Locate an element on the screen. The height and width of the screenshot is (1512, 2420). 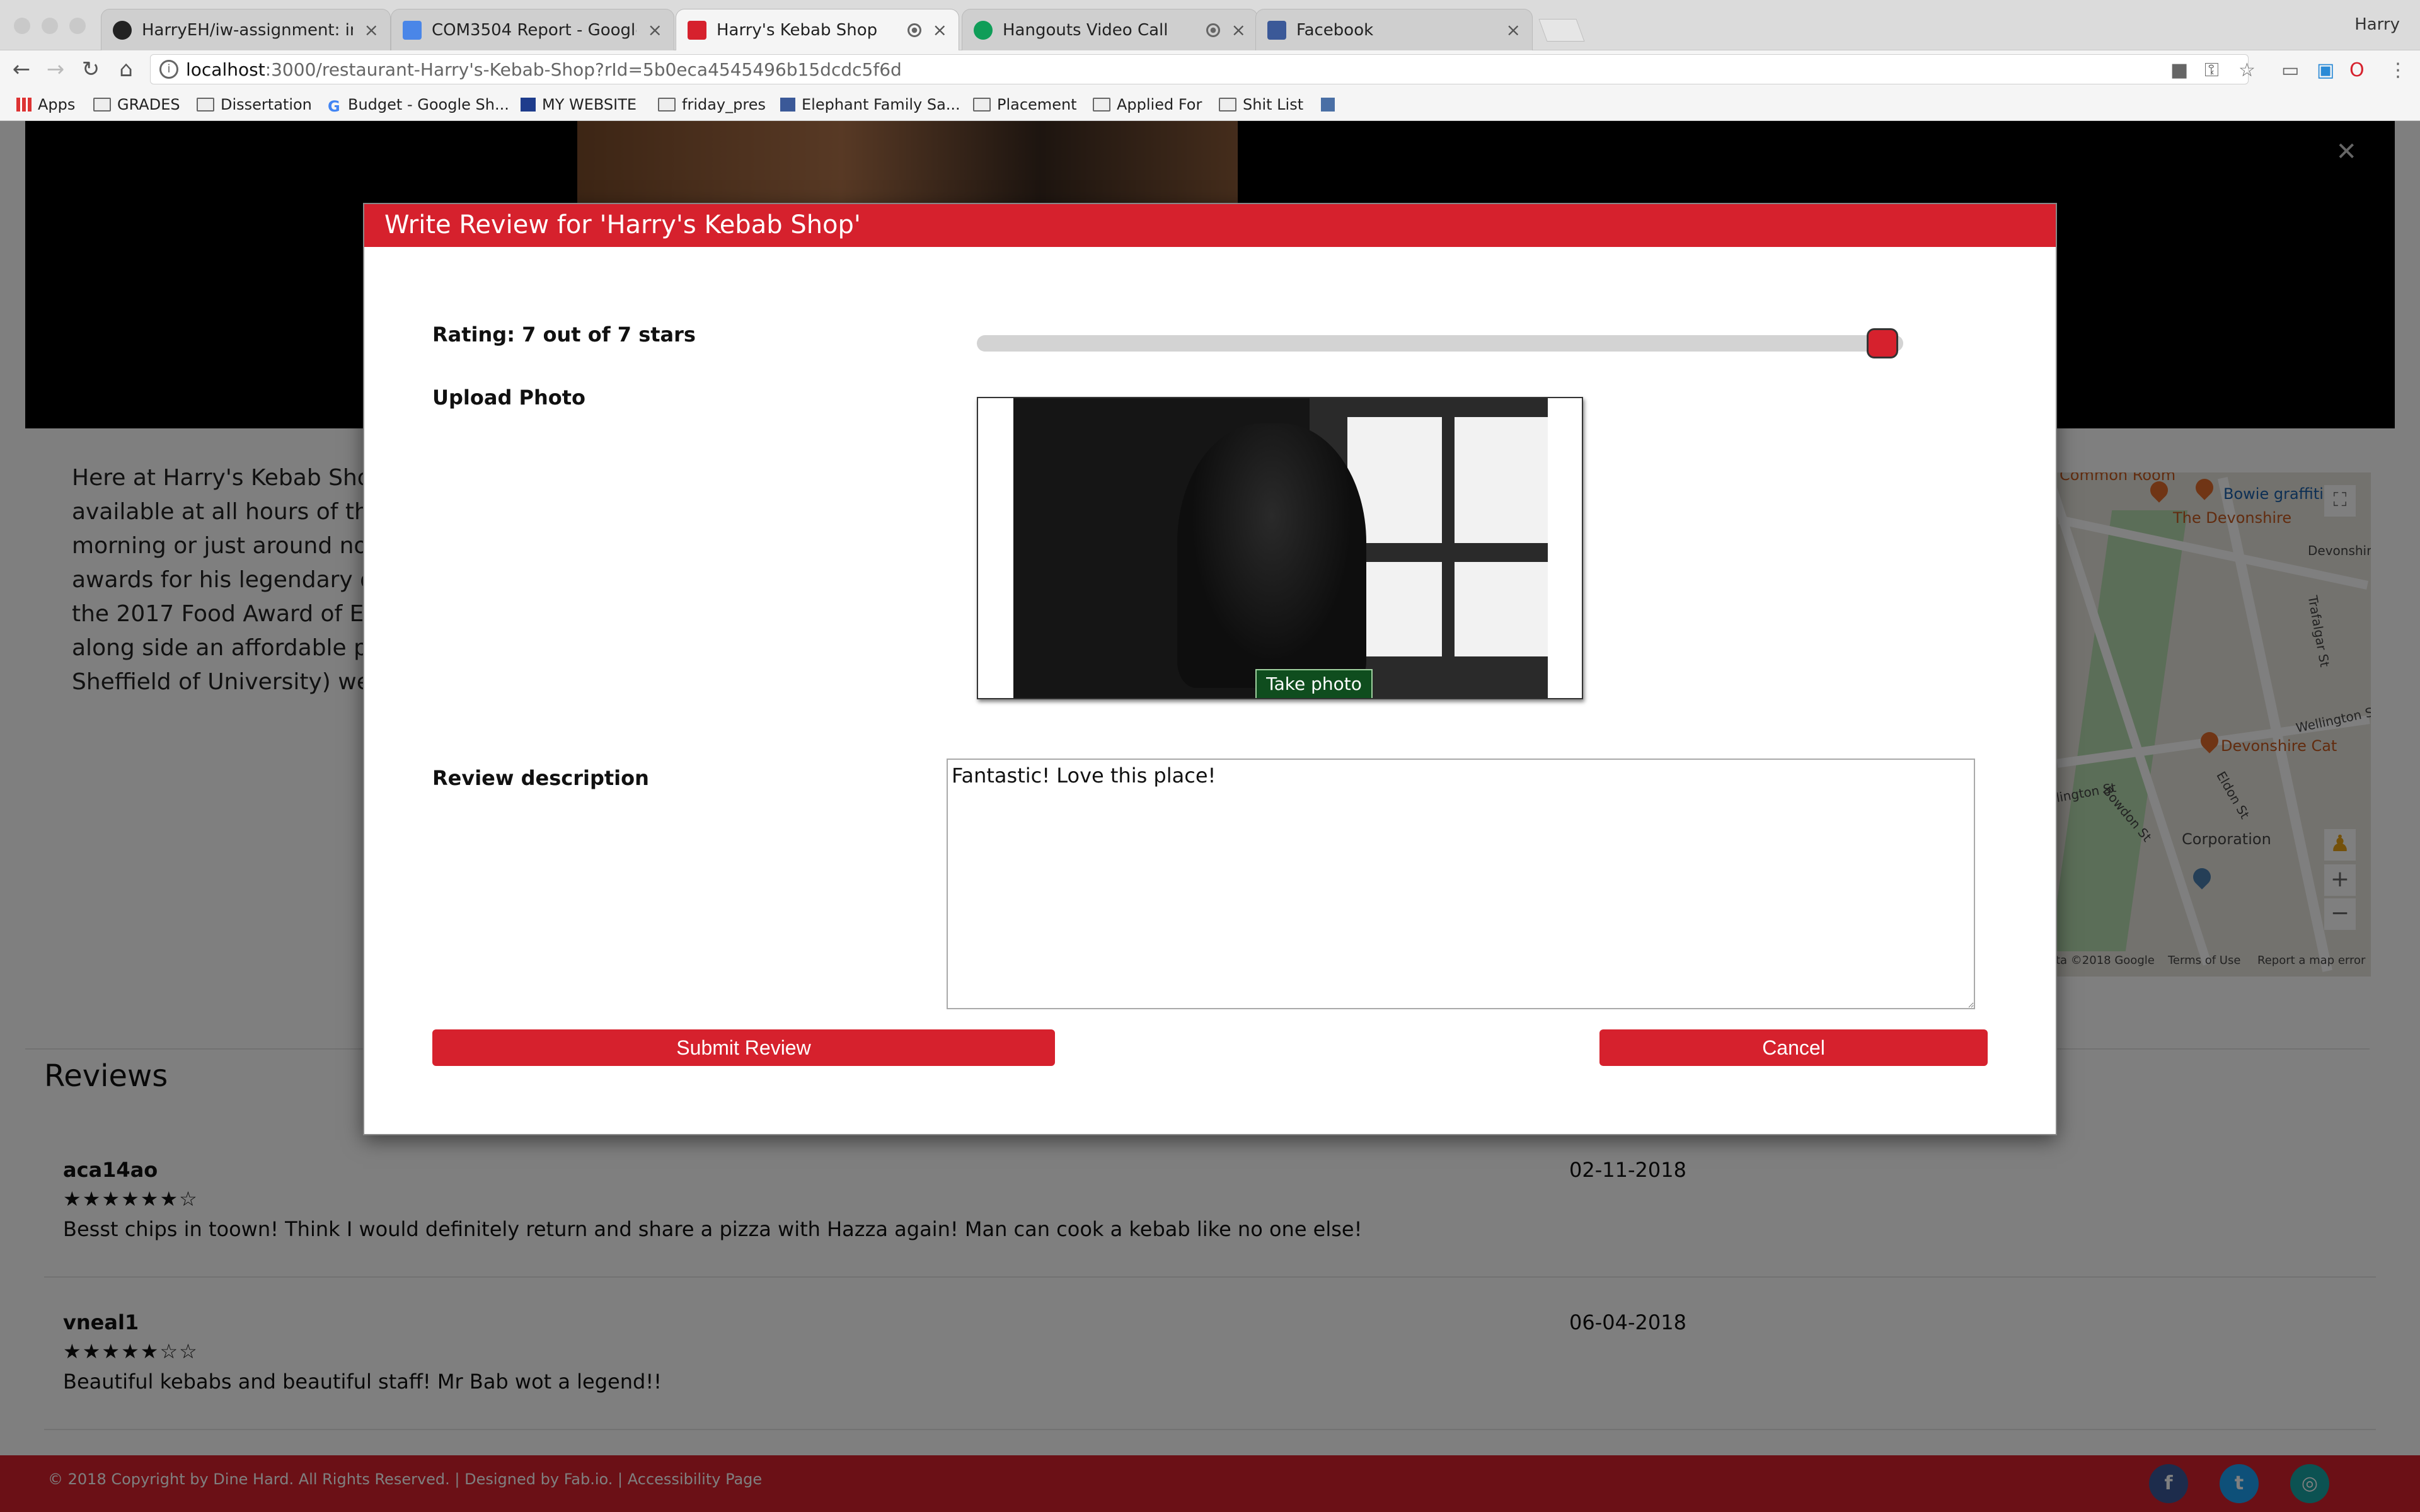
google-icon: G is located at coordinates (334, 106).